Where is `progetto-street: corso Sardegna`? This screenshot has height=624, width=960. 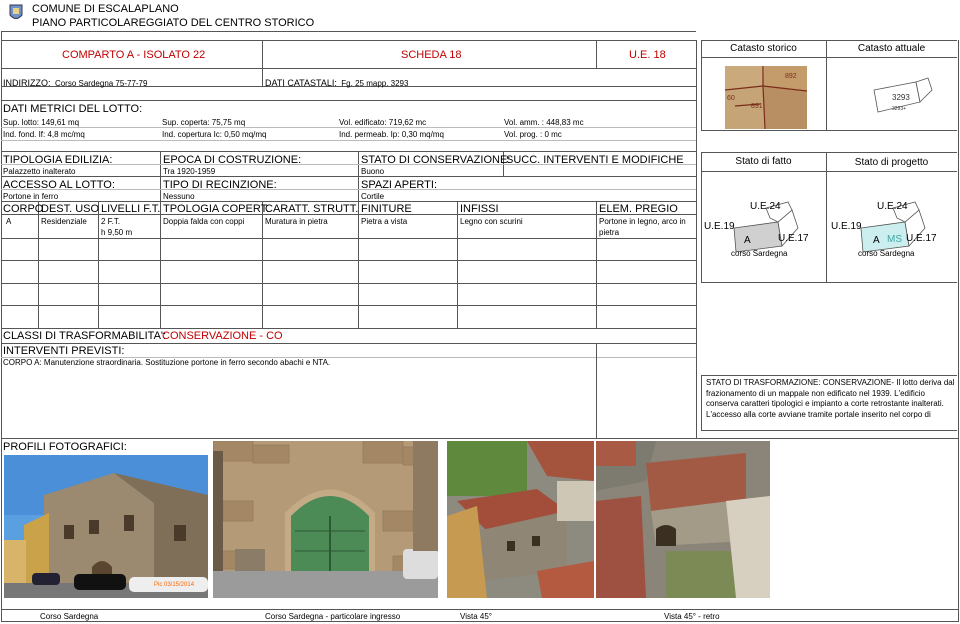 progetto-street: corso Sardegna is located at coordinates (886, 253).